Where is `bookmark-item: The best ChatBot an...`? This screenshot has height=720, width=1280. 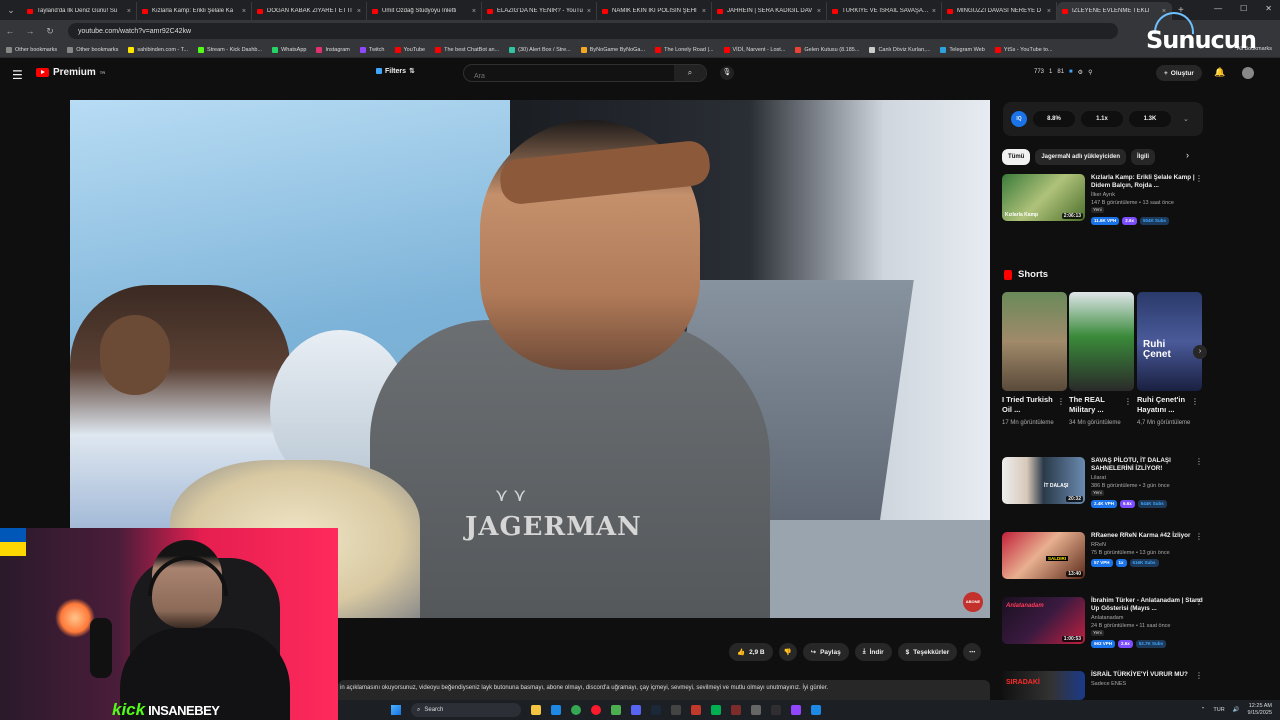 bookmark-item: The best ChatBot an... is located at coordinates (467, 49).